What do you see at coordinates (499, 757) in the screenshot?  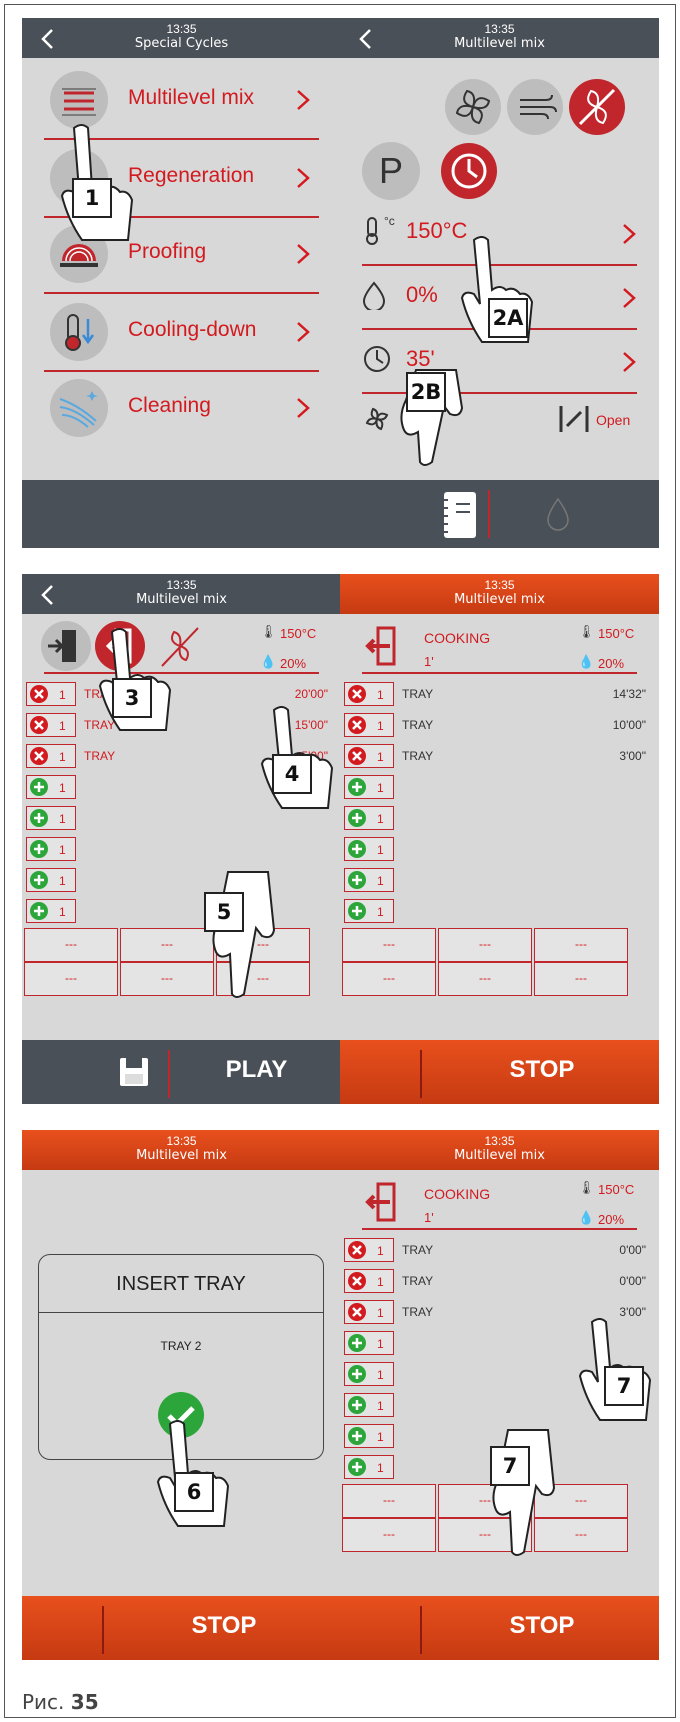 I see `tray-row: 1 TRAY 3'00"` at bounding box center [499, 757].